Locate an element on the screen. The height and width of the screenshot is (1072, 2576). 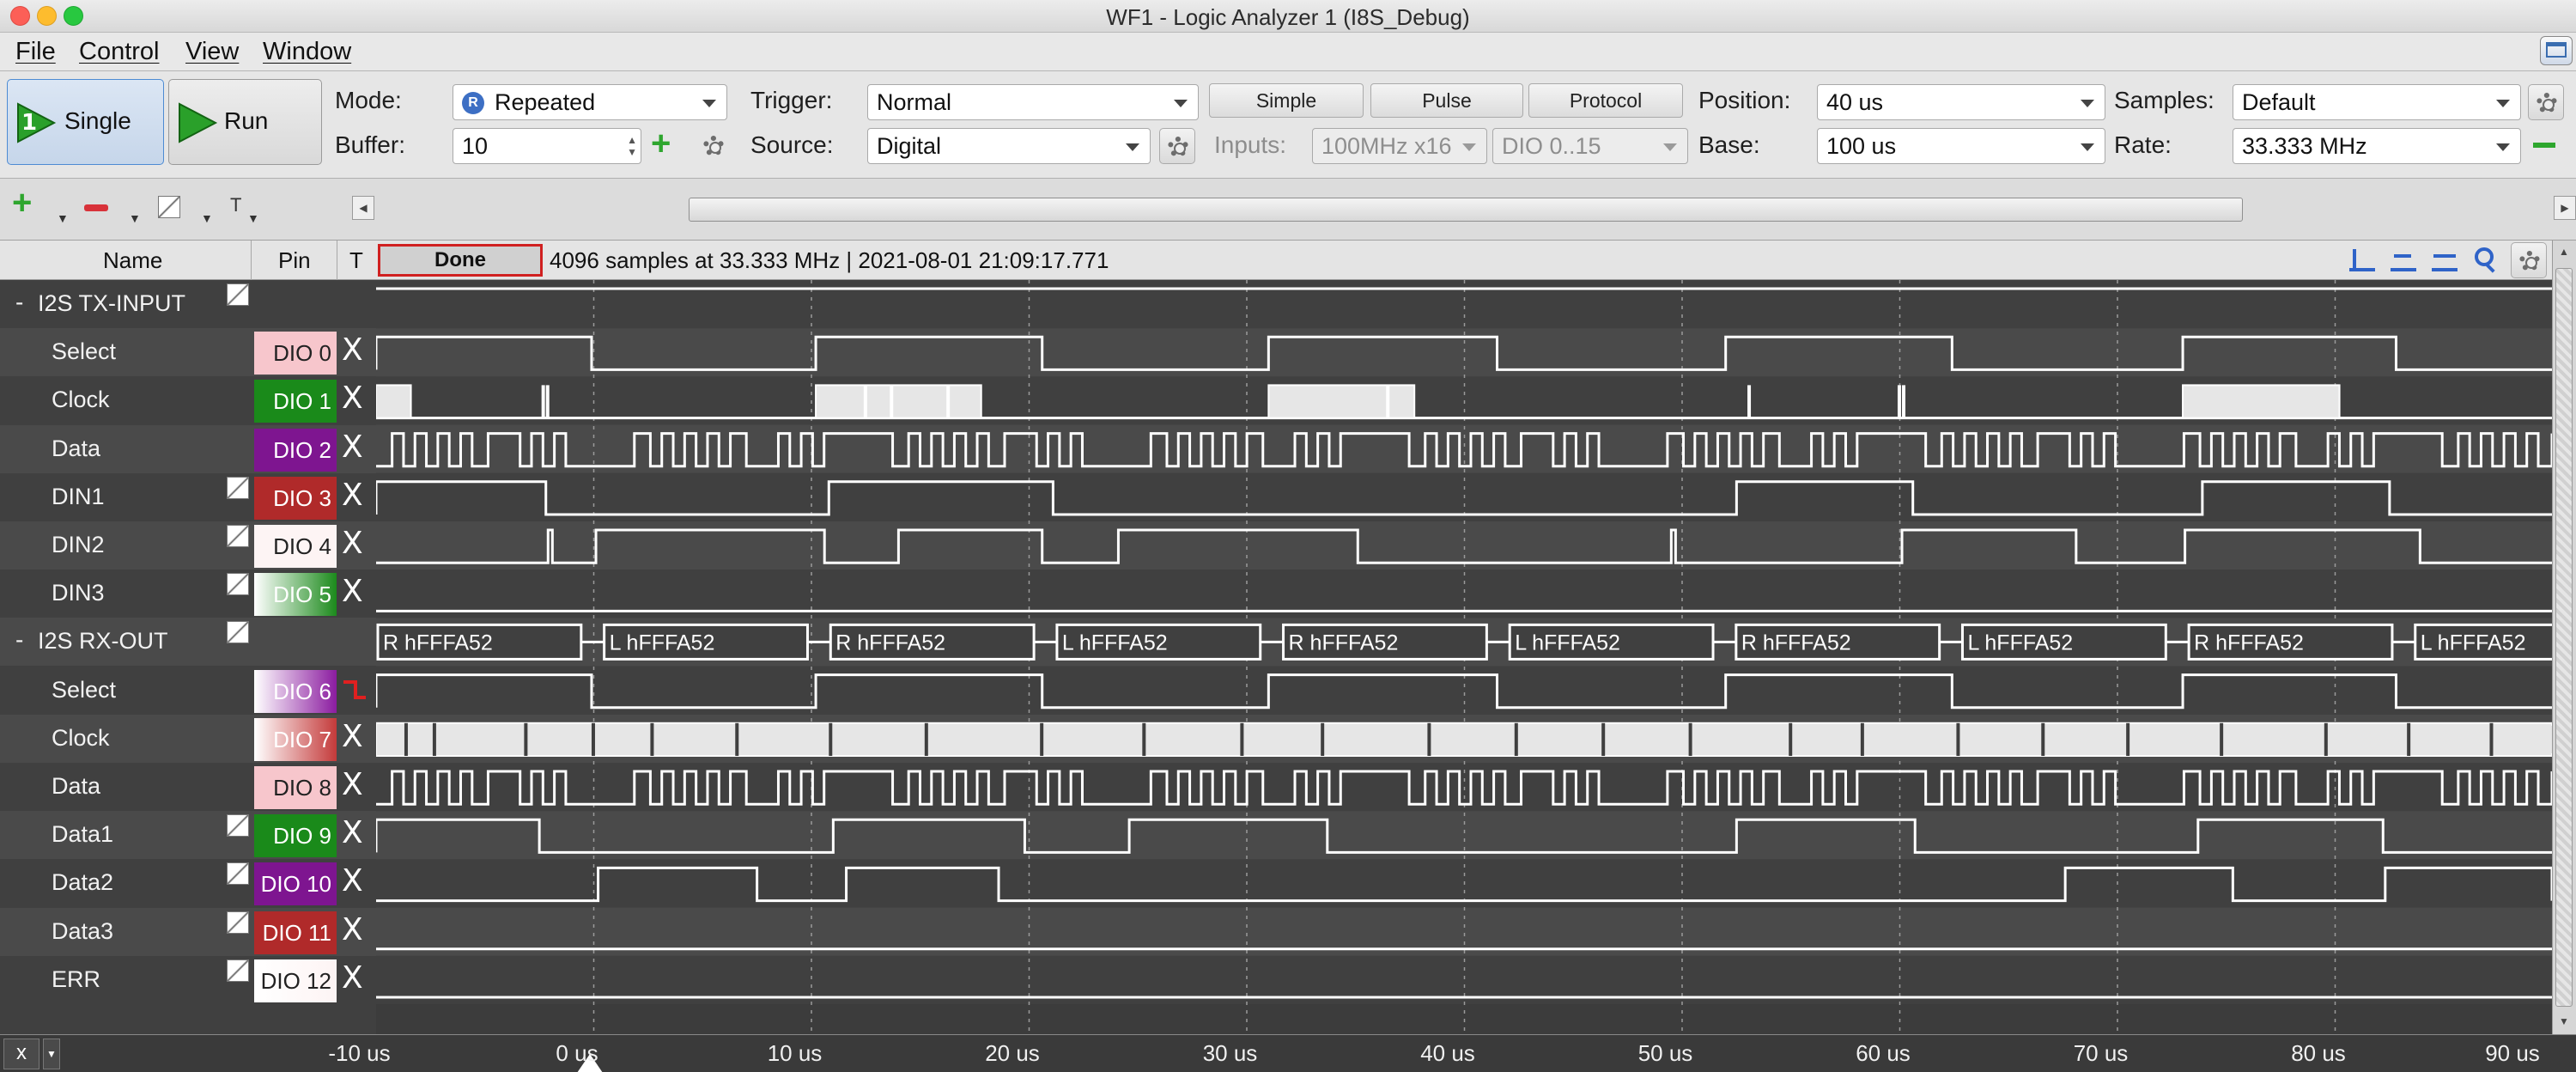
pin-badge: DIO 7 is located at coordinates (295, 739).